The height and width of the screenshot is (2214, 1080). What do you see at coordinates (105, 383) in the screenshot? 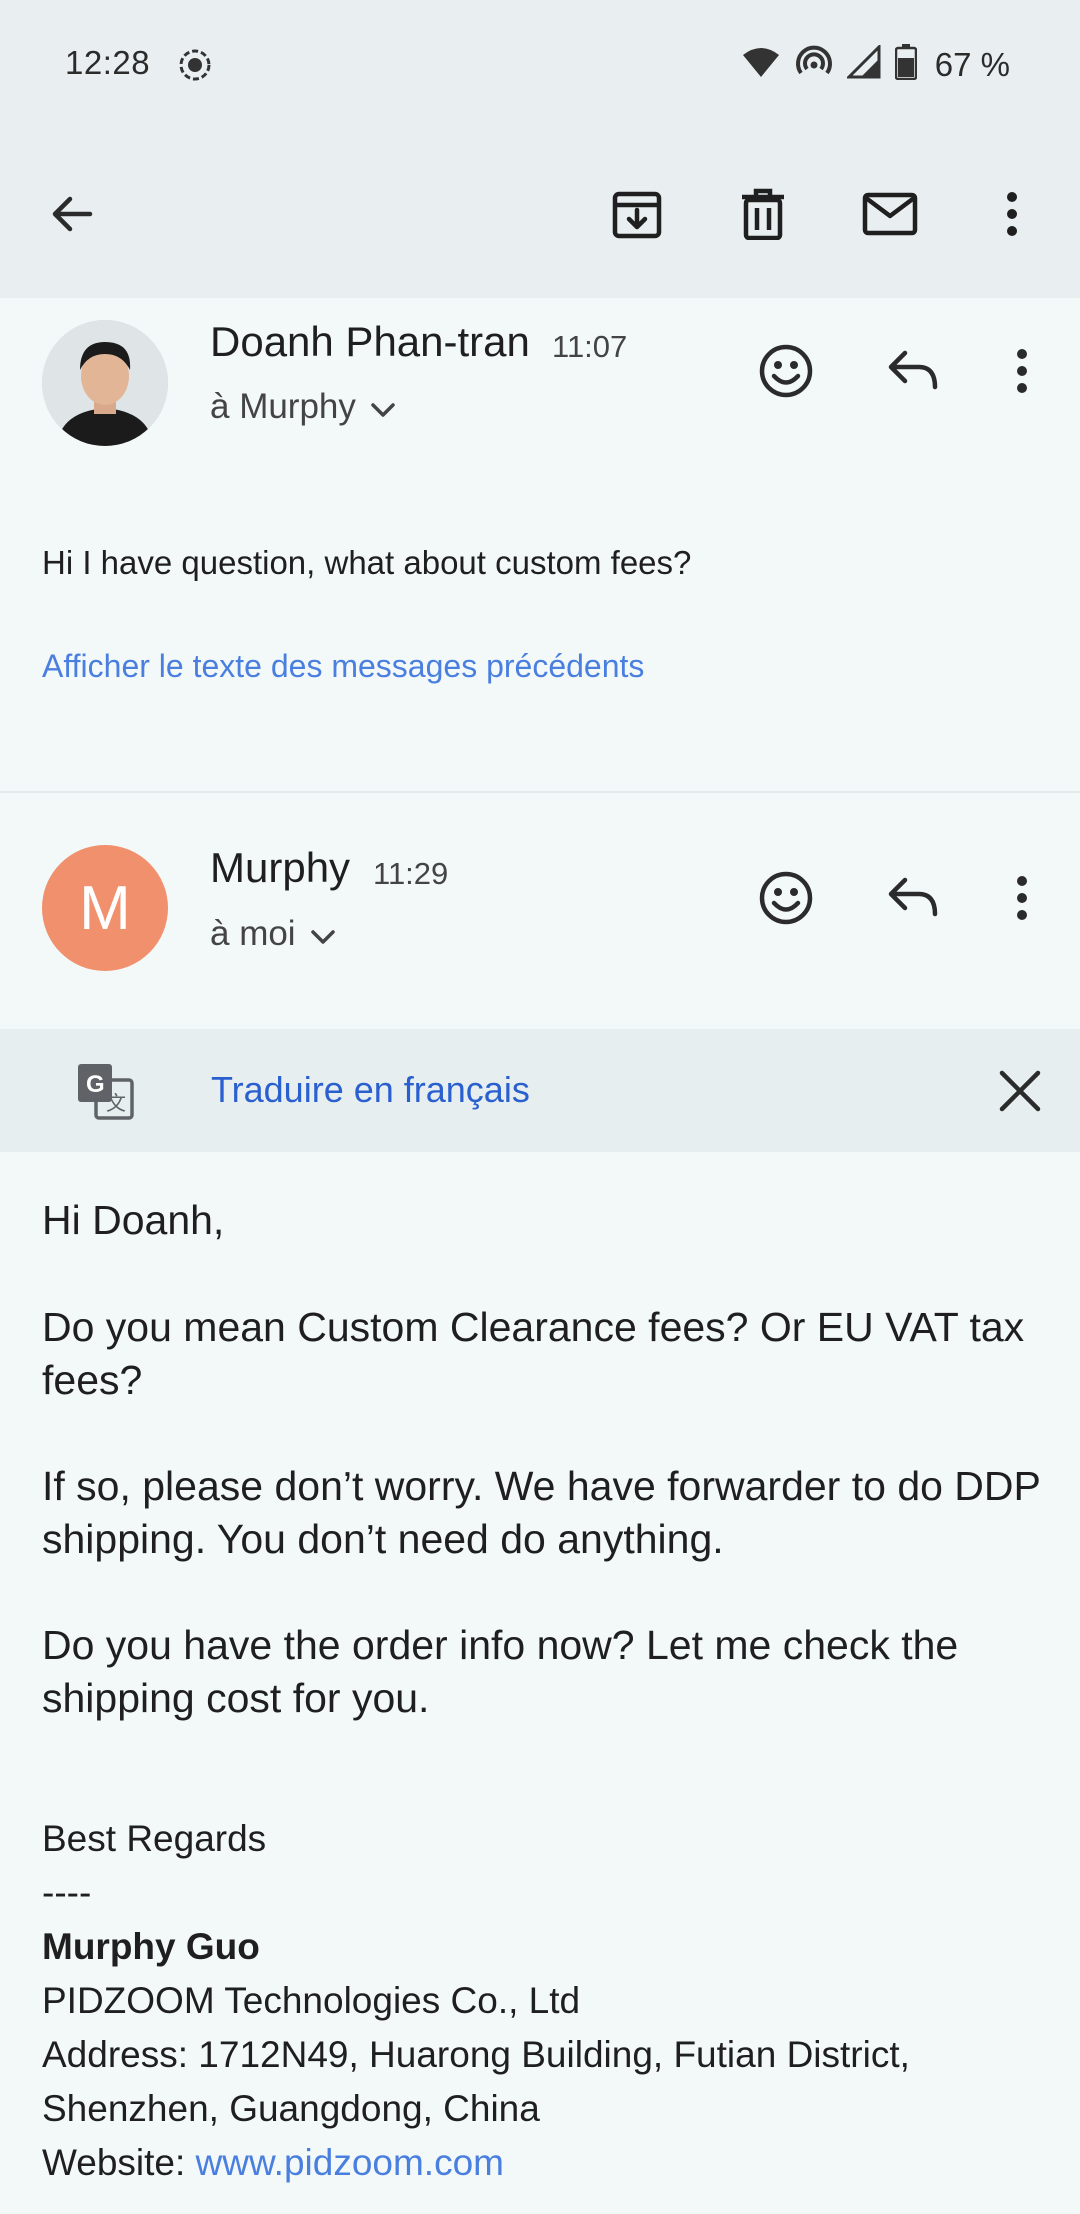
I see `sender-avatar-photo` at bounding box center [105, 383].